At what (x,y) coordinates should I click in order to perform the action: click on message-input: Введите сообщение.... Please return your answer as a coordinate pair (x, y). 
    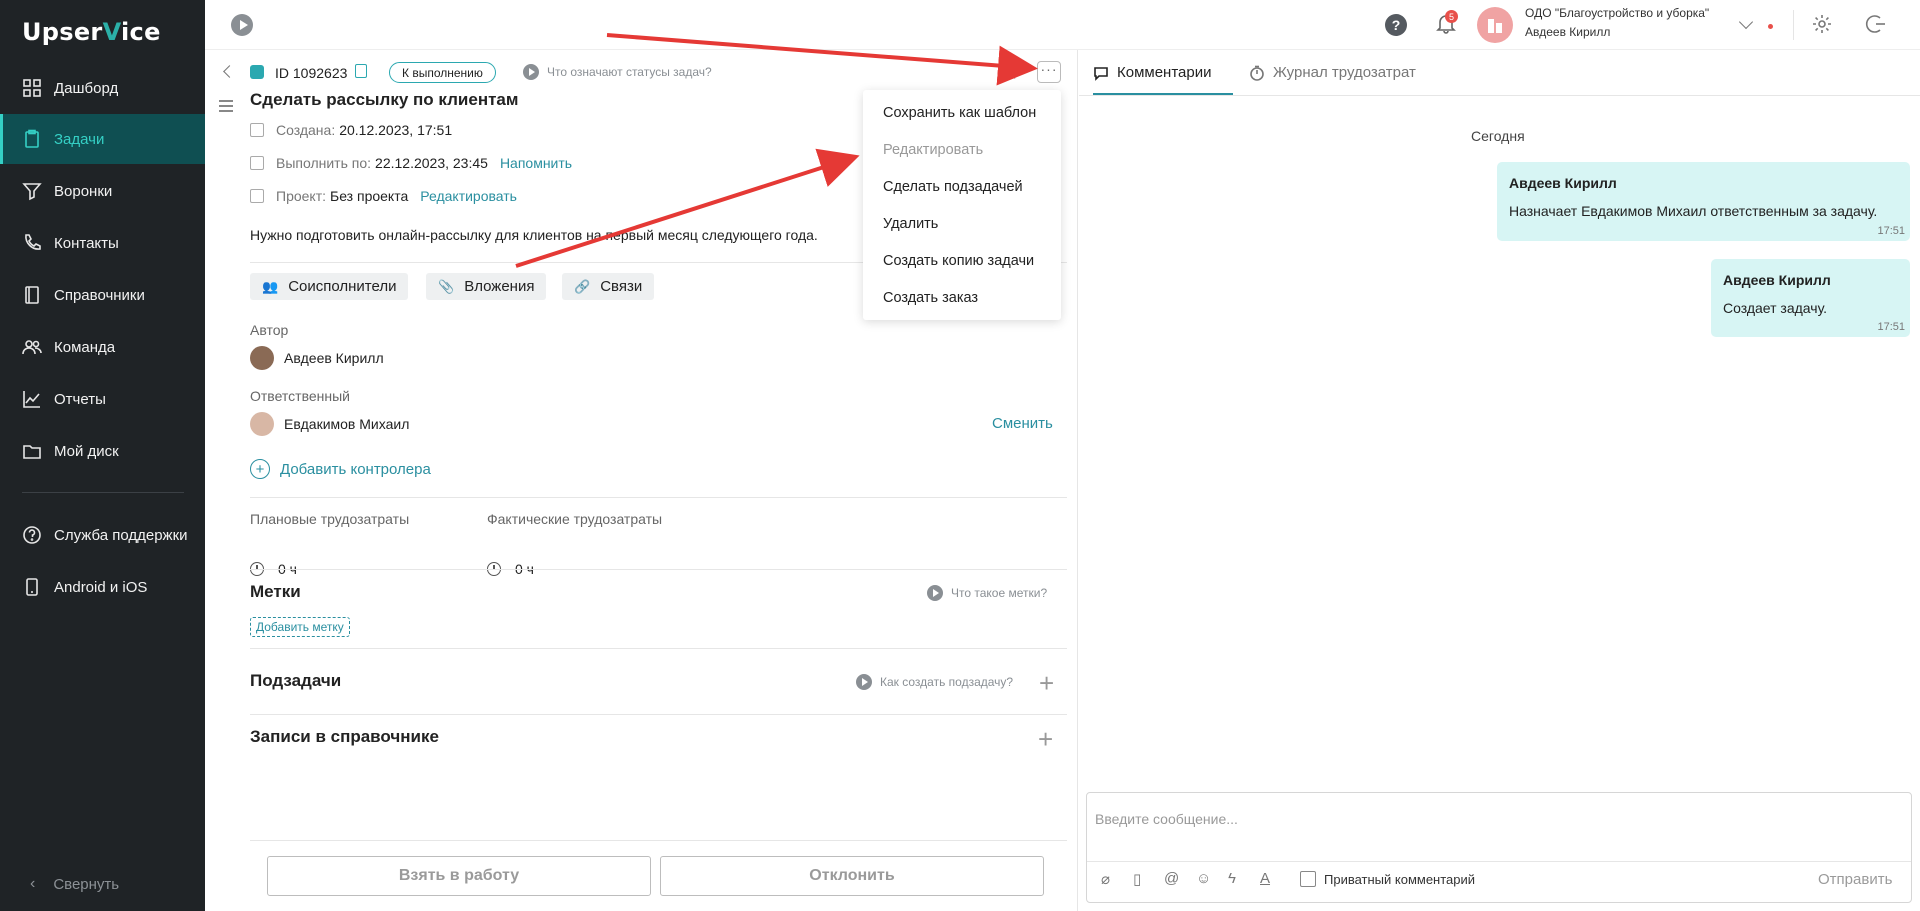
    Looking at the image, I should click on (1166, 819).